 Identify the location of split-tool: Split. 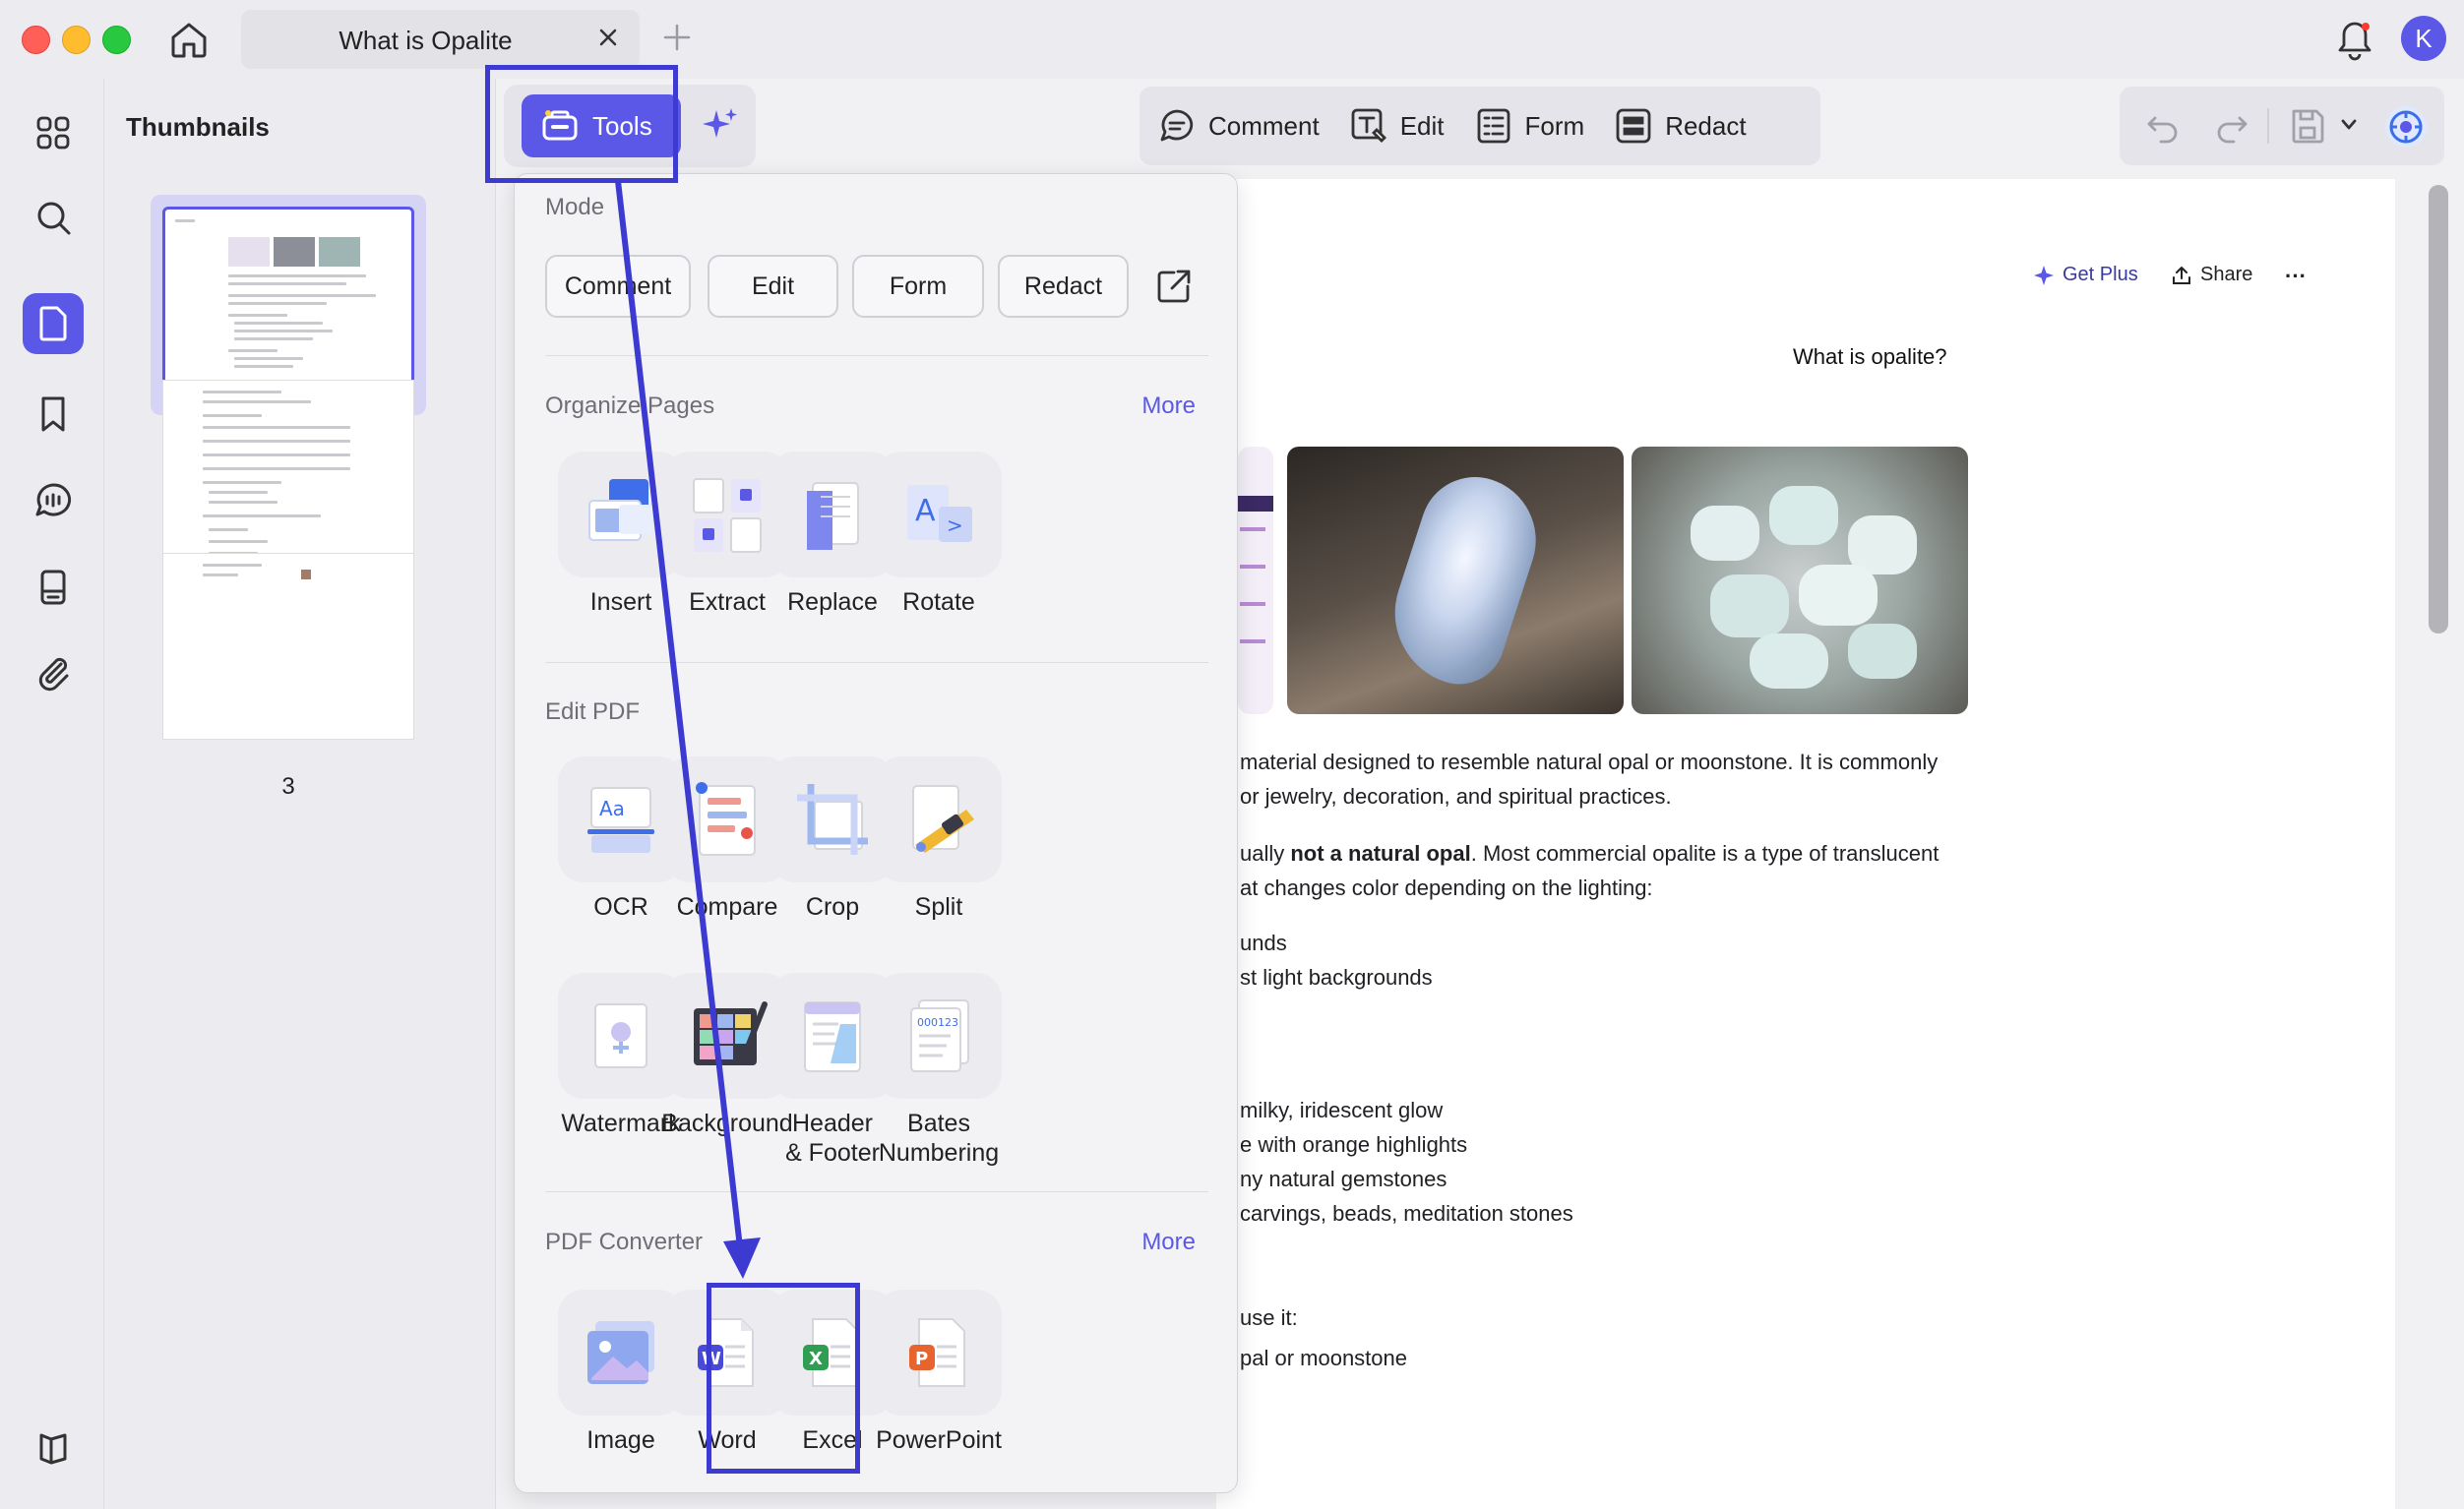
(939, 839).